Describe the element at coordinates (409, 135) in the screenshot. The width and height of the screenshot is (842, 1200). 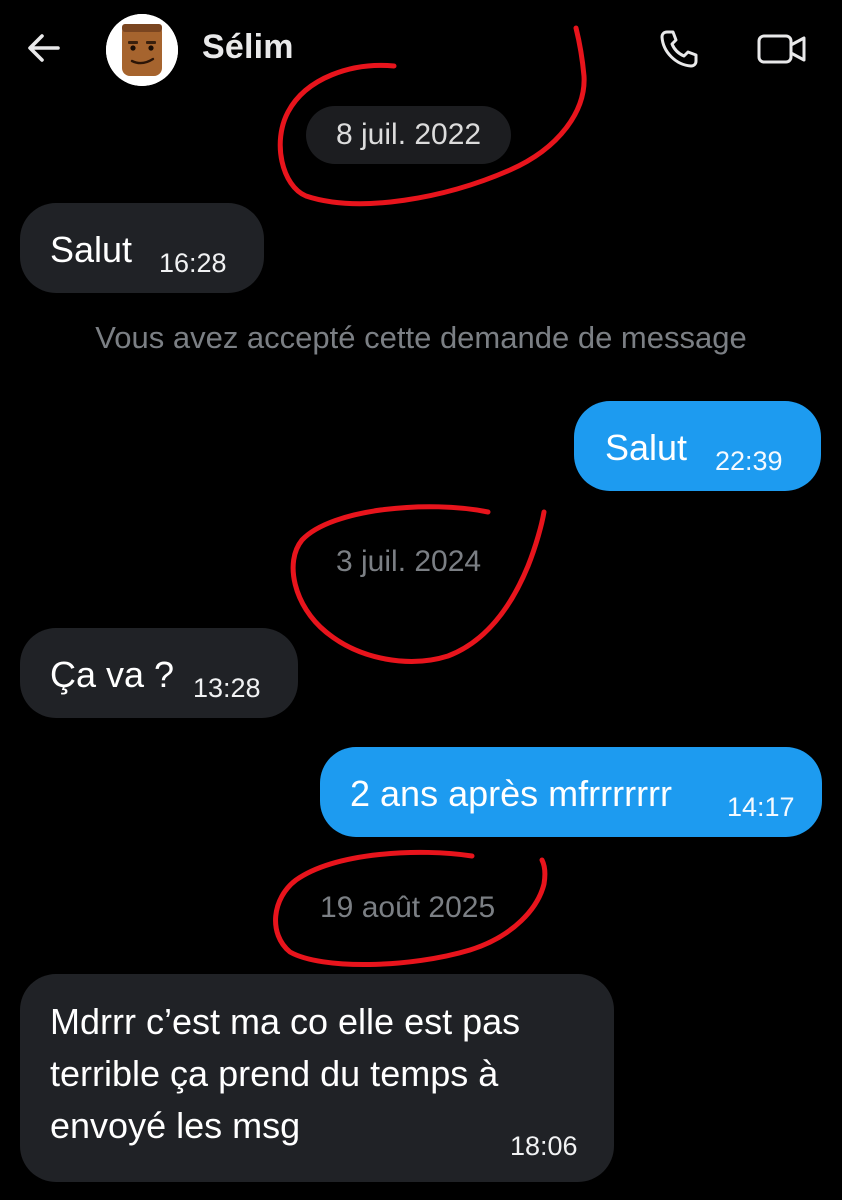
I see `date-separator: 8 juil. 2022` at that location.